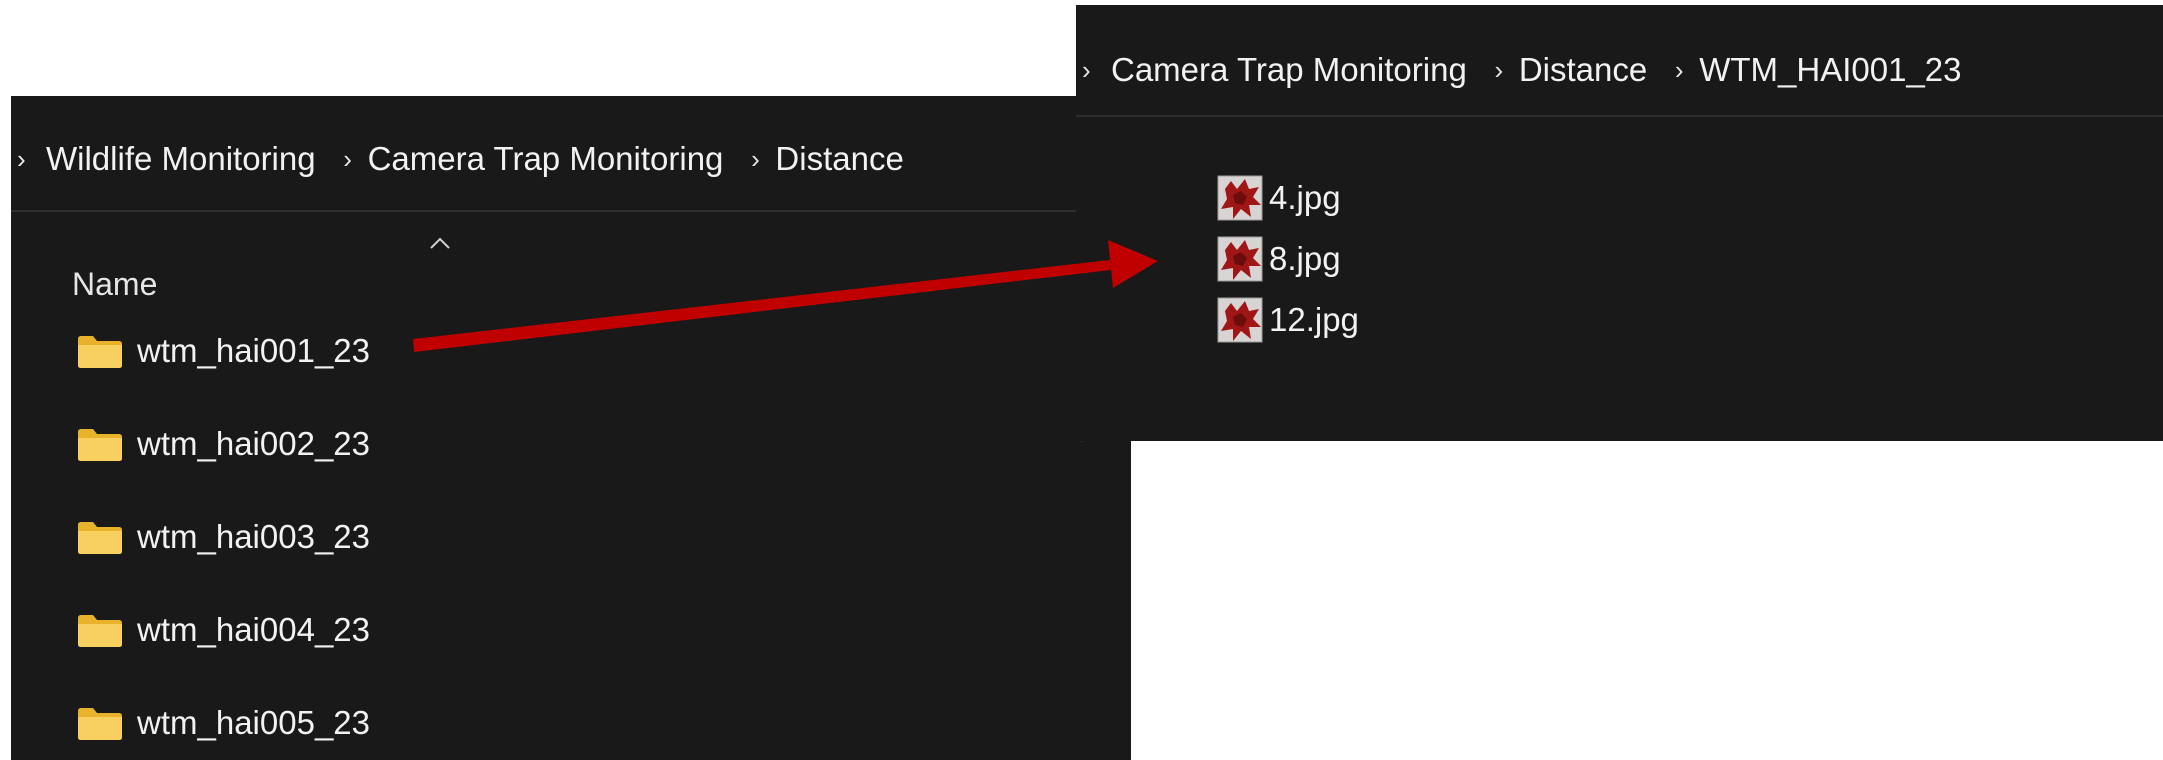 The height and width of the screenshot is (760, 2163). What do you see at coordinates (253, 443) in the screenshot?
I see `folder-name: wtm_hai002_23` at bounding box center [253, 443].